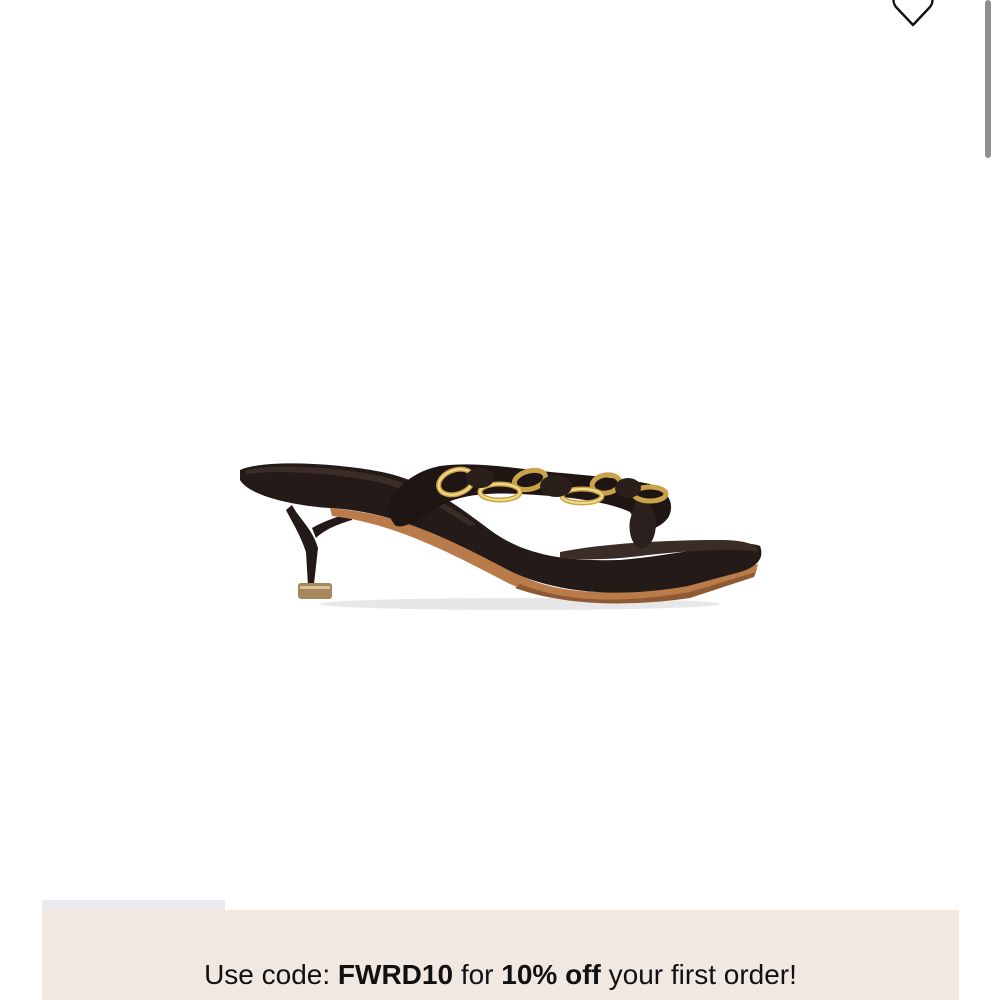 The width and height of the screenshot is (1000, 1000). I want to click on promo-middle: for, so click(477, 974).